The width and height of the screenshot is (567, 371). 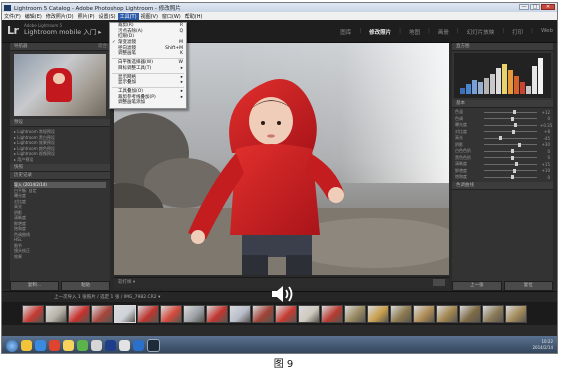 What do you see at coordinates (443, 32) in the screenshot?
I see `module-tab: 画册` at bounding box center [443, 32].